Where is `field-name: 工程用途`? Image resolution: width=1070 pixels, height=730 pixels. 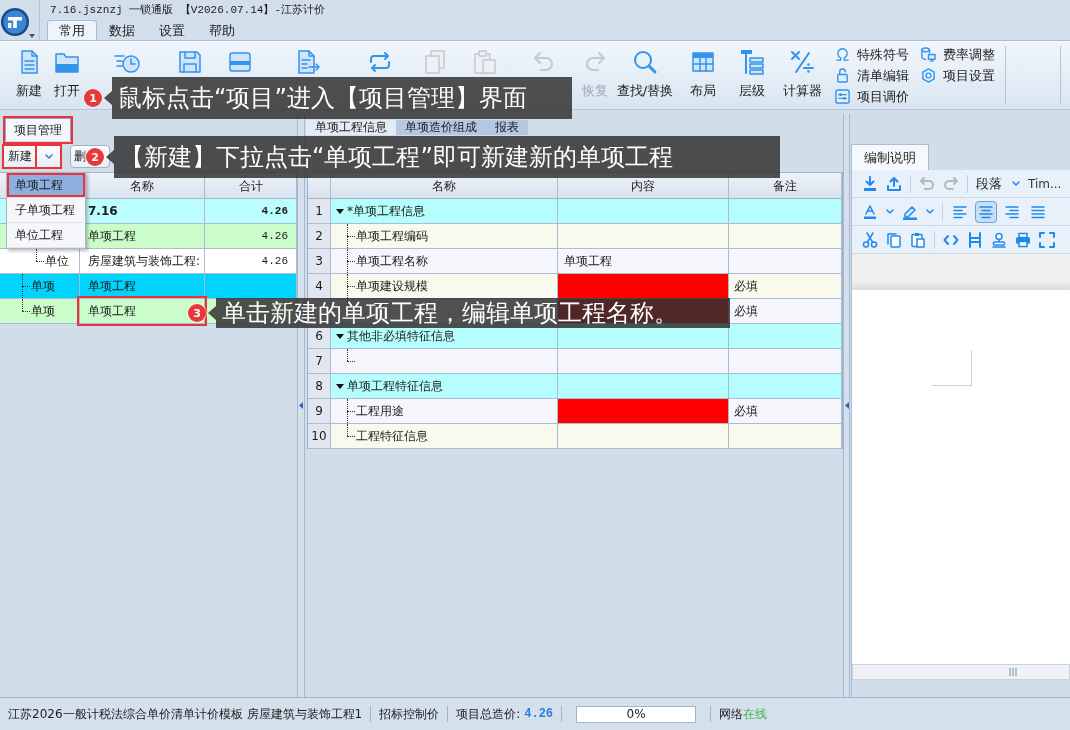
field-name: 工程用途 is located at coordinates (380, 411).